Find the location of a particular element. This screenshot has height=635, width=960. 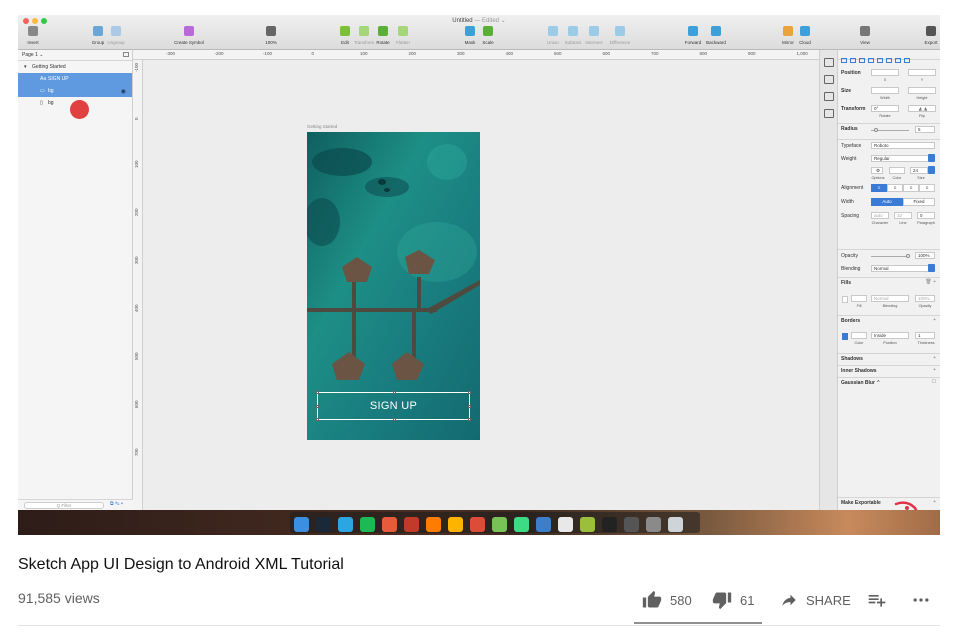

toolbar-ungroup-button: Ungroup is located at coordinates (116, 35).